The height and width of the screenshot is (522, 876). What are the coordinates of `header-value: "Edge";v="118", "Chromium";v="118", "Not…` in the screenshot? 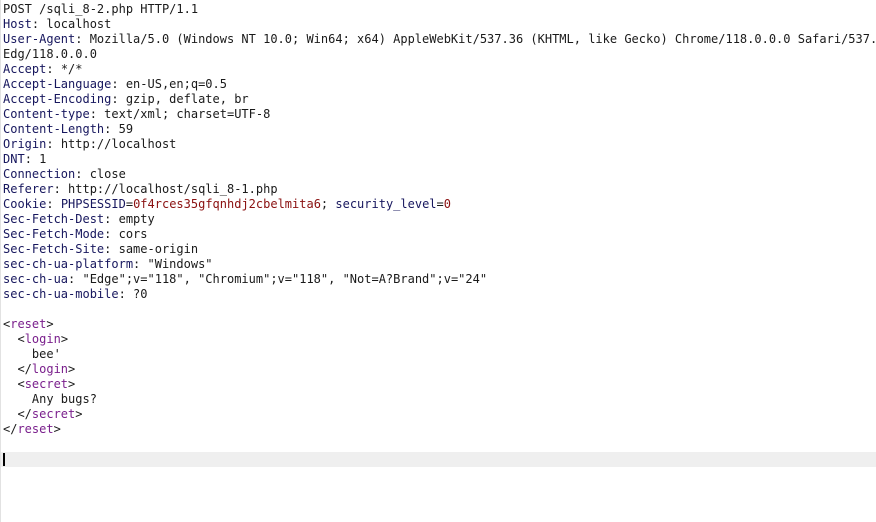 It's located at (285, 279).